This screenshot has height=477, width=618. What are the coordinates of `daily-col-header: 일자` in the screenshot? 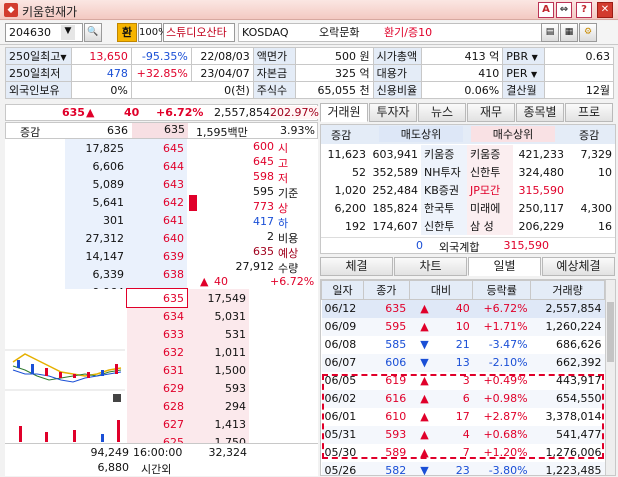 It's located at (342, 290).